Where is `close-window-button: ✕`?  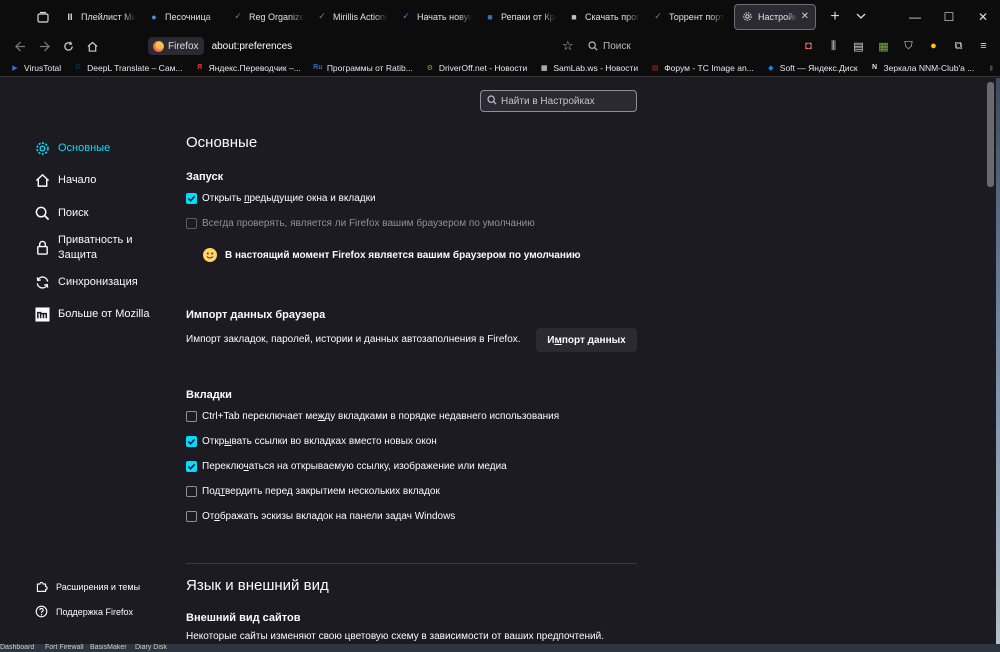
close-window-button: ✕ is located at coordinates (983, 16).